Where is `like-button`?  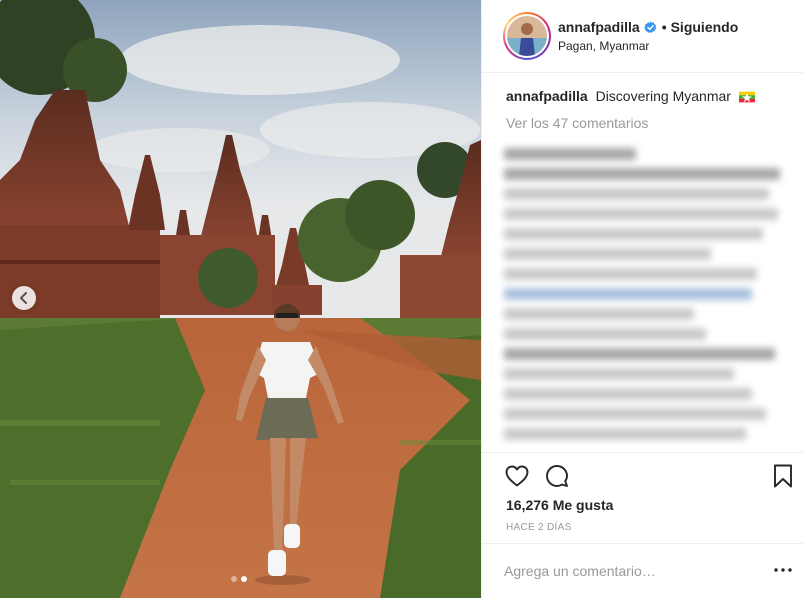 like-button is located at coordinates (517, 476).